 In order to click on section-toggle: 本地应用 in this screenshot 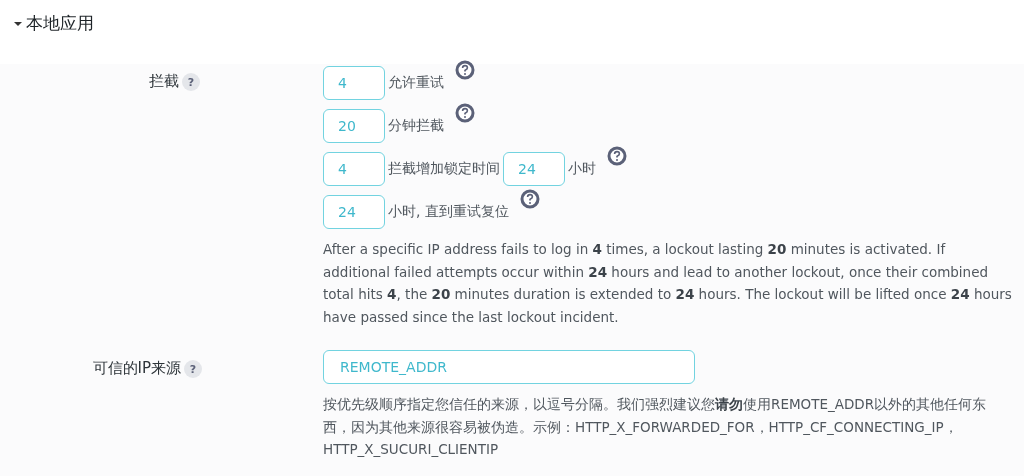, I will do `click(54, 23)`.